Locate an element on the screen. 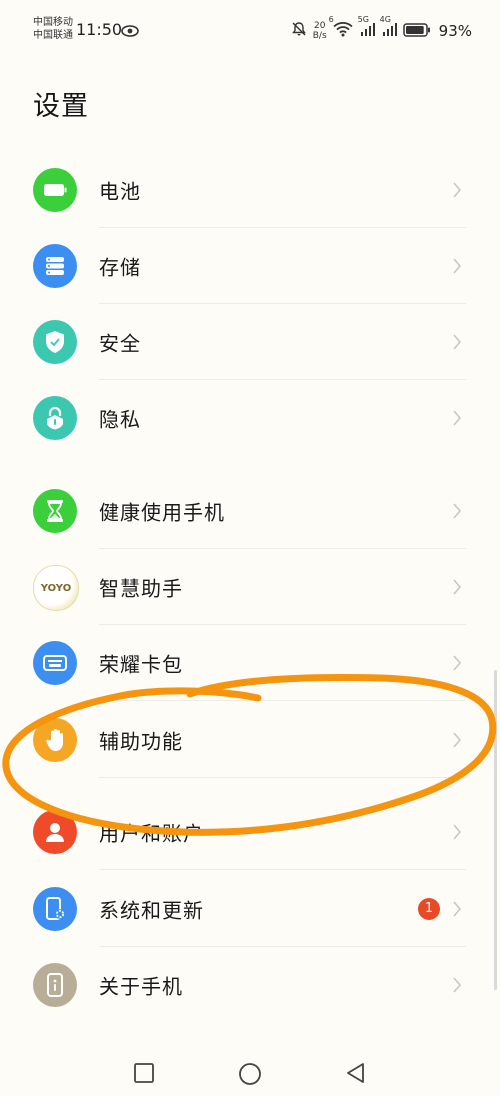  settings-item-wallet: 荣耀卡包 is located at coordinates (250, 663).